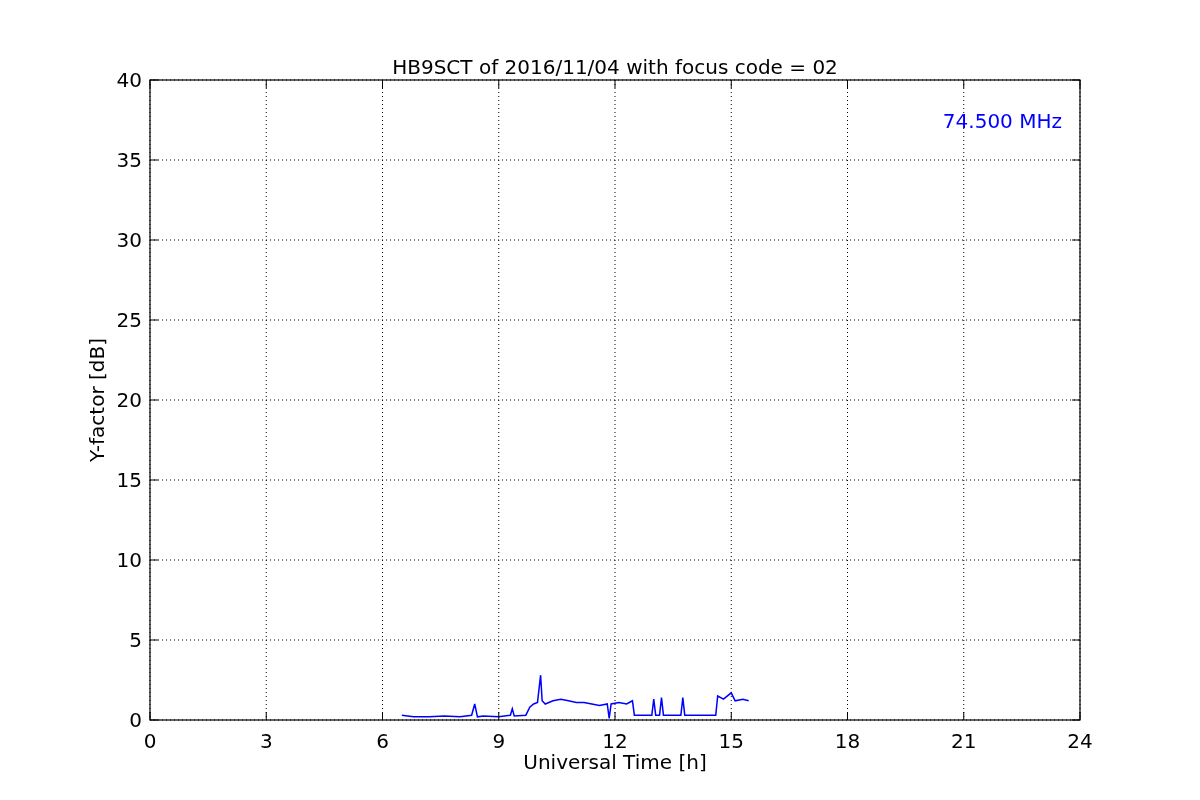 The width and height of the screenshot is (1200, 800). What do you see at coordinates (964, 741) in the screenshot?
I see `x-tick-label: 21` at bounding box center [964, 741].